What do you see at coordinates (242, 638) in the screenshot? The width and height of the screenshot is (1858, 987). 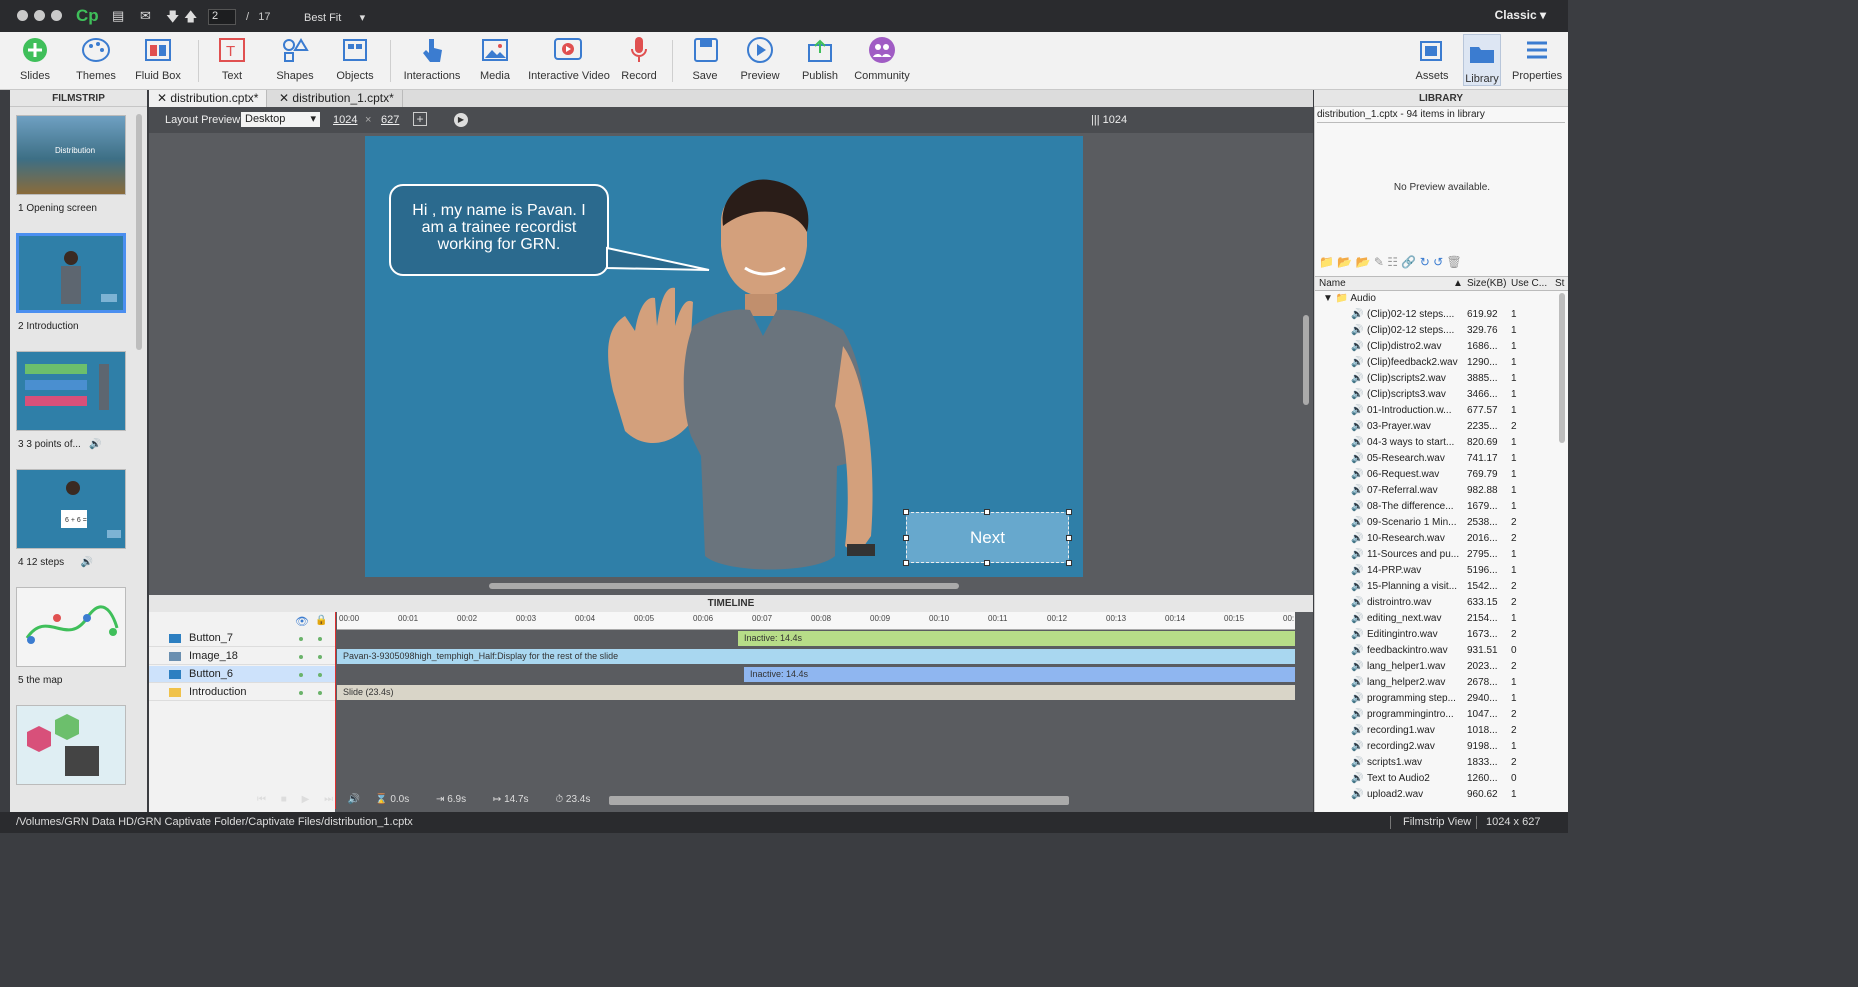 I see `timeline-layer: Button_7` at bounding box center [242, 638].